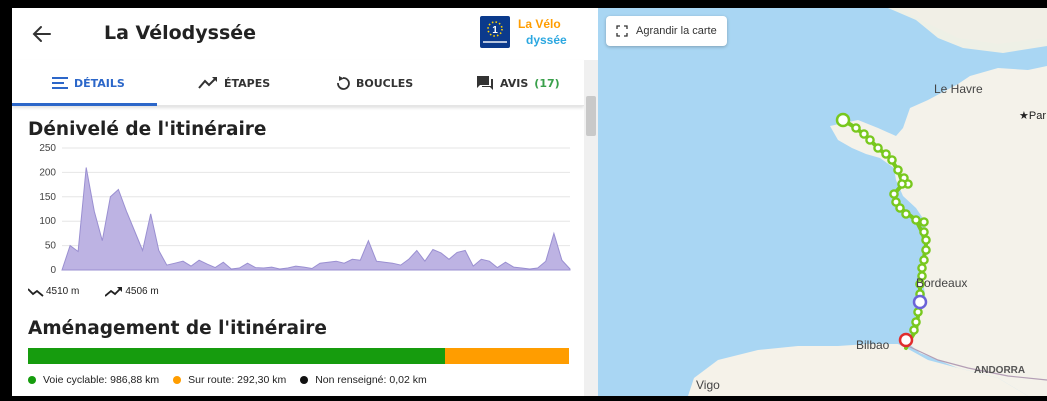 This screenshot has width=1047, height=401. I want to click on current-position-marker, so click(920, 302).